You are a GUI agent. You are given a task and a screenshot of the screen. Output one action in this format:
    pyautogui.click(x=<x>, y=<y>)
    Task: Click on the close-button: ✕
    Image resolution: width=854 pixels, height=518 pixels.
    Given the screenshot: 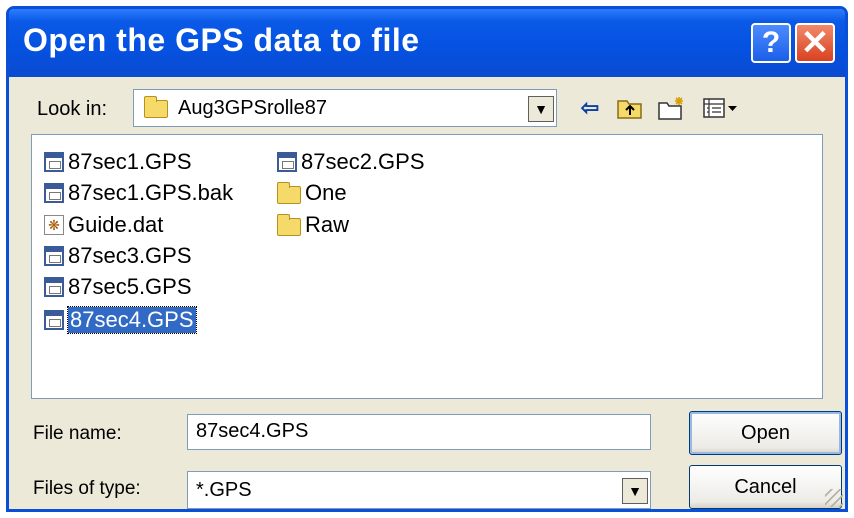 What is the action you would take?
    pyautogui.click(x=815, y=43)
    